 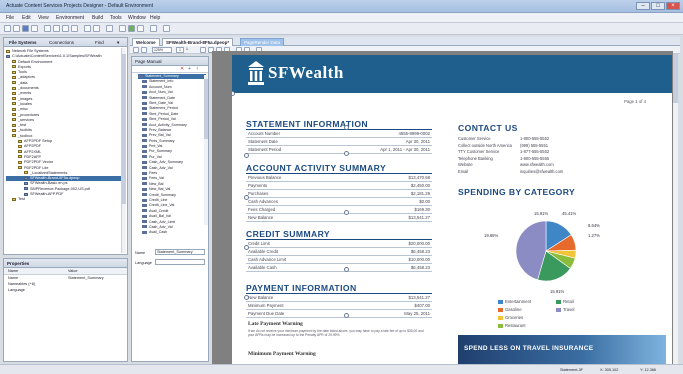 What do you see at coordinates (510, 309) in the screenshot?
I see `legend-item-gasoline: Gasoline` at bounding box center [510, 309].